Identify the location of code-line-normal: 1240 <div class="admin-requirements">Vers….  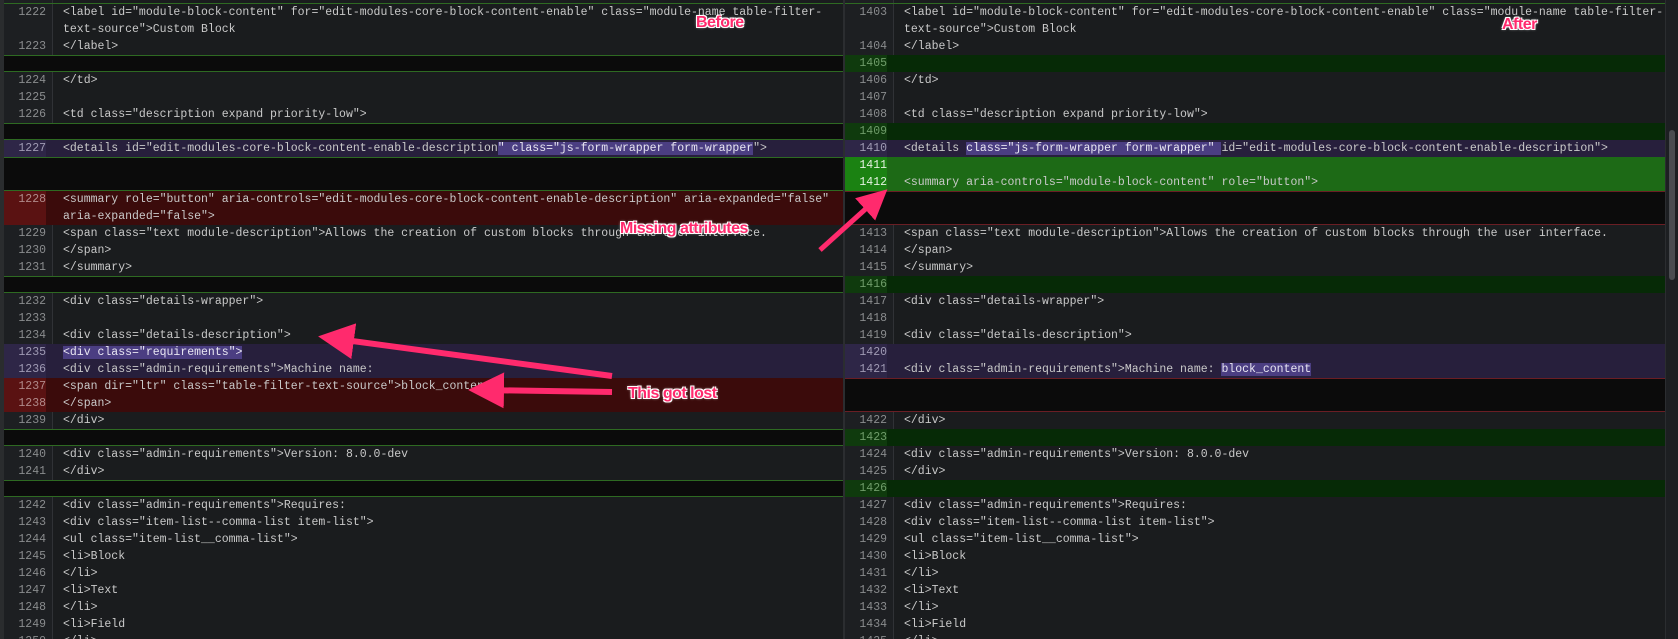
(423, 454).